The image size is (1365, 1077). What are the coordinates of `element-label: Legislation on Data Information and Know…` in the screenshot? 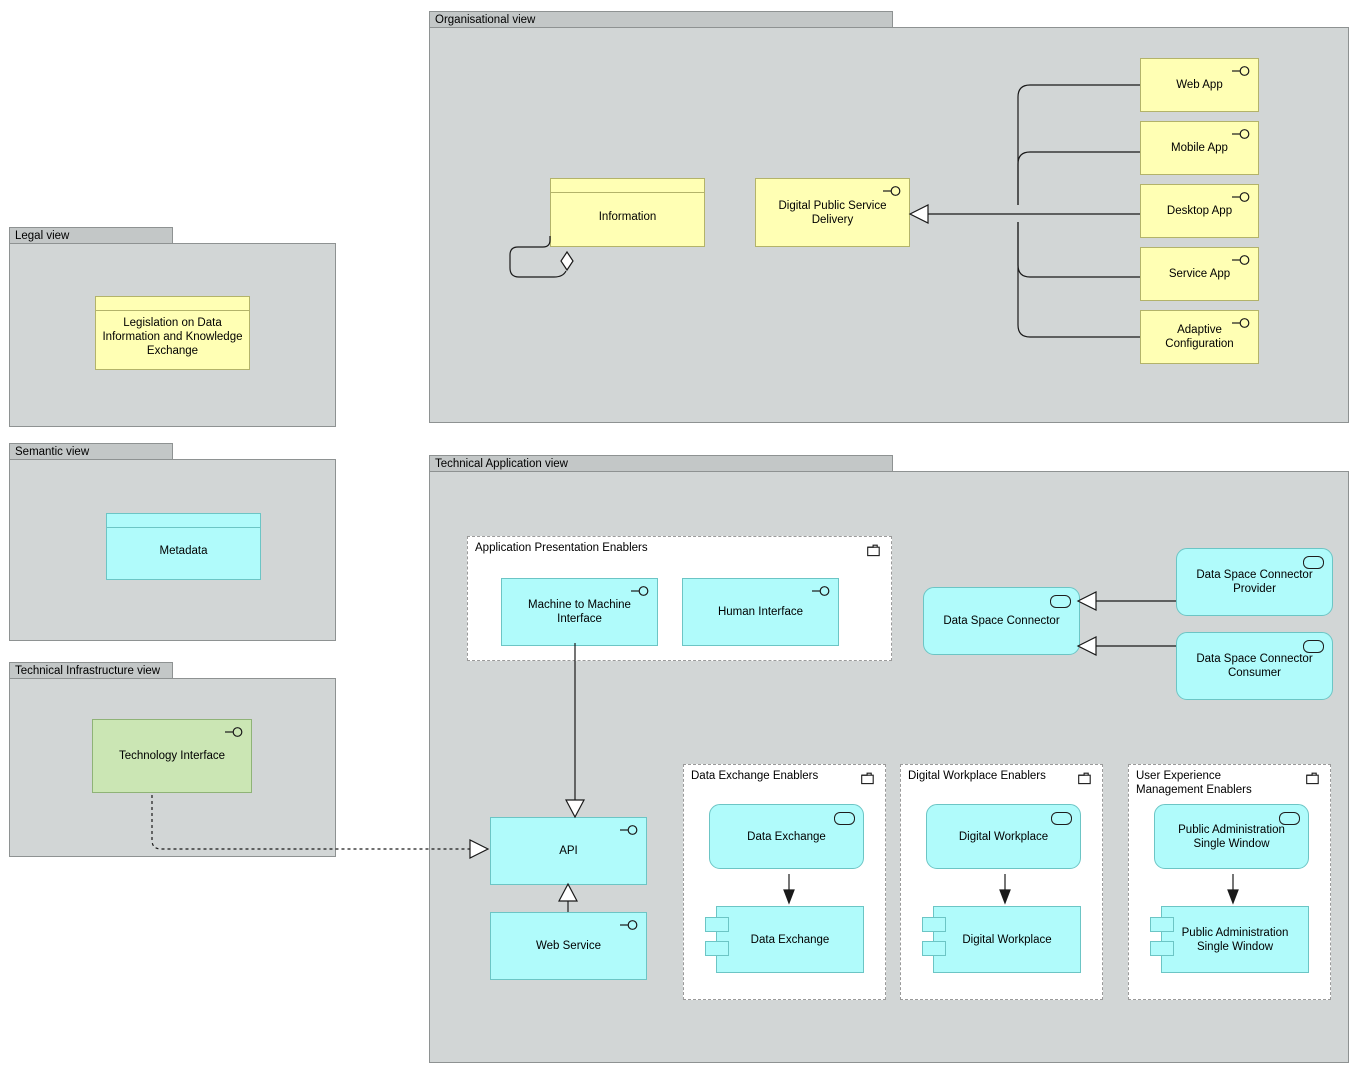 It's located at (172, 337).